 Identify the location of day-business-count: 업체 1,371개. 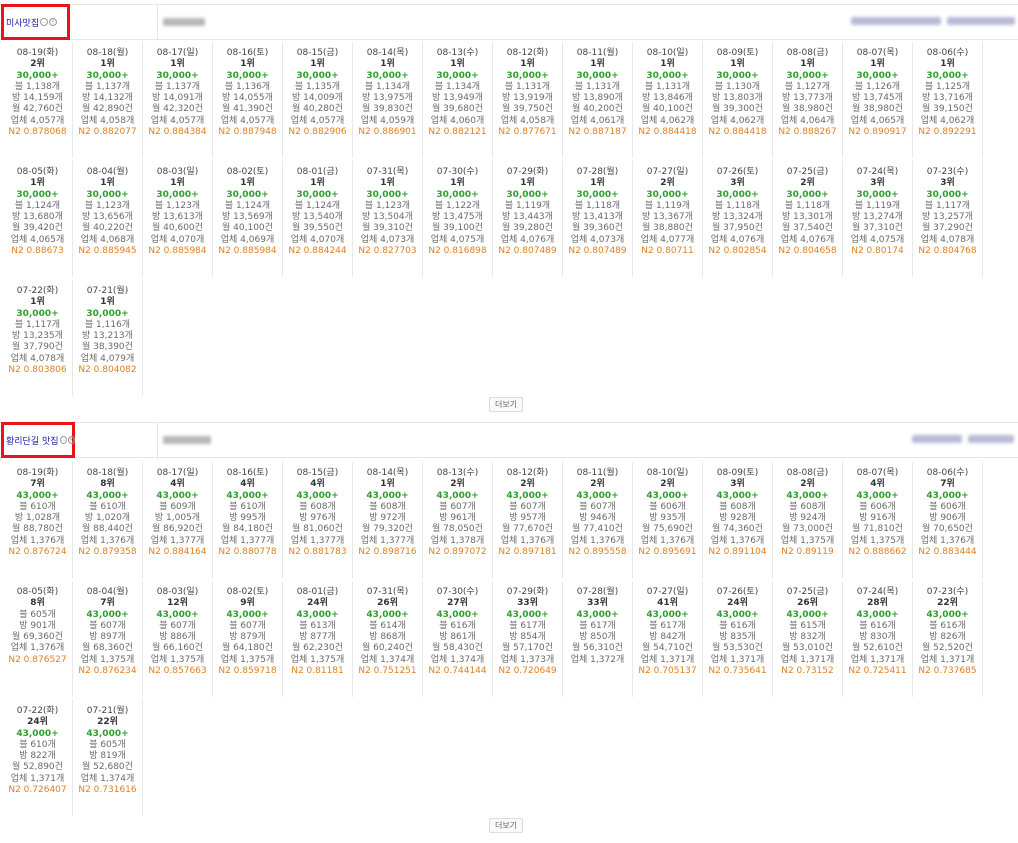
(737, 659).